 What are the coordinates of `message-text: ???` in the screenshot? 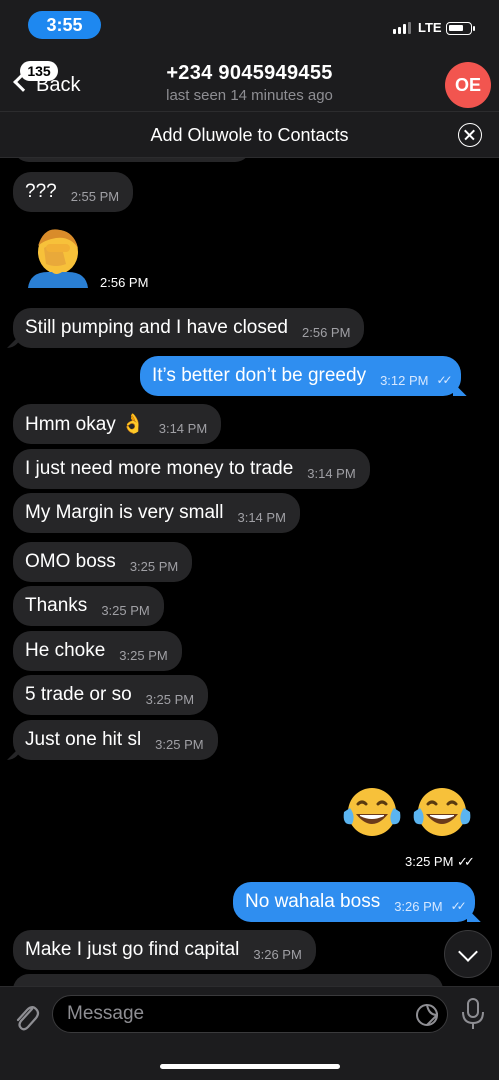 It's located at (41, 191).